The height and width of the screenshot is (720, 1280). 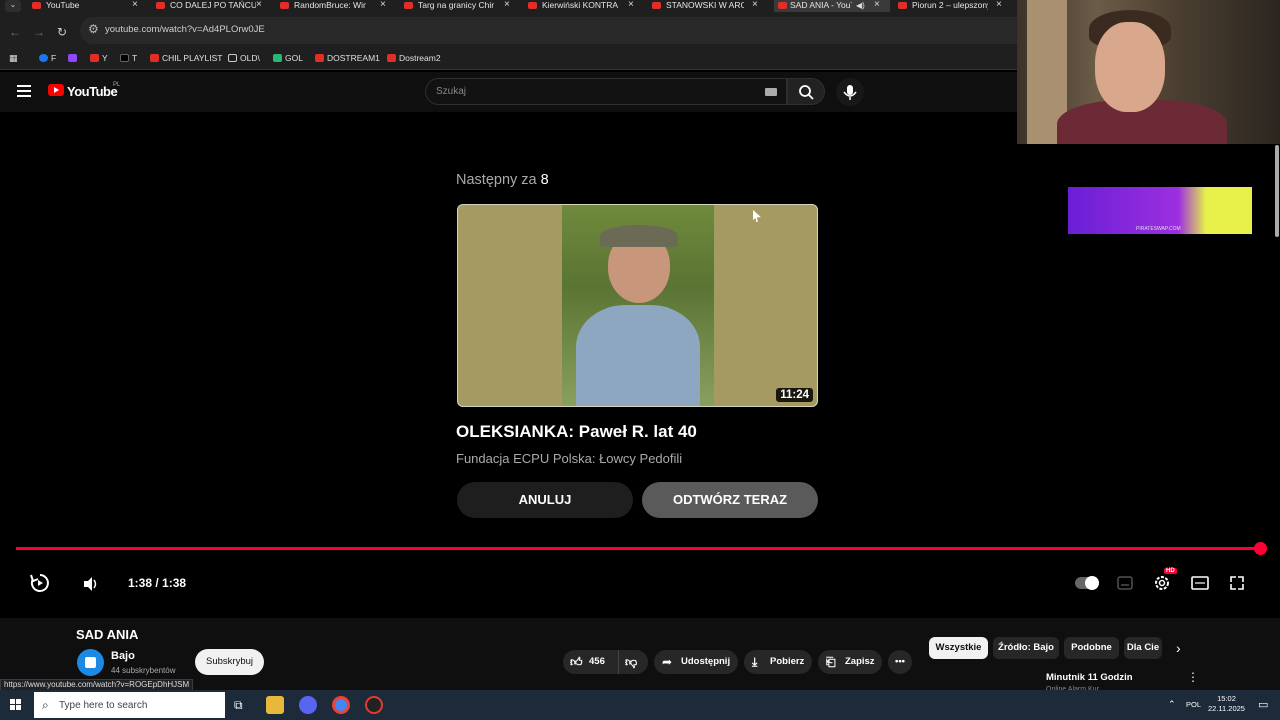 What do you see at coordinates (347, 58) in the screenshot?
I see `bookmark-dostream1: DOSTREAM1` at bounding box center [347, 58].